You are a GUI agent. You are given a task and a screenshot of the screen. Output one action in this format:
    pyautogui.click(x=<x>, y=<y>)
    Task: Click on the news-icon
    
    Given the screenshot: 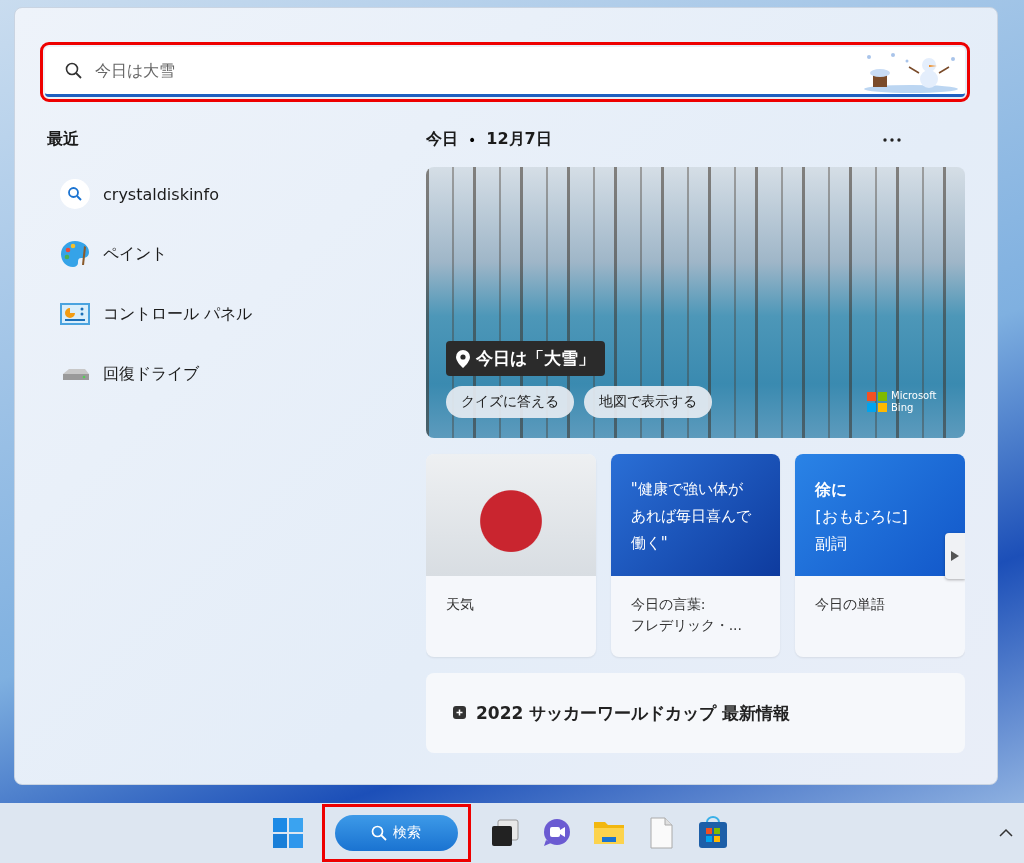 What is the action you would take?
    pyautogui.click(x=460, y=713)
    